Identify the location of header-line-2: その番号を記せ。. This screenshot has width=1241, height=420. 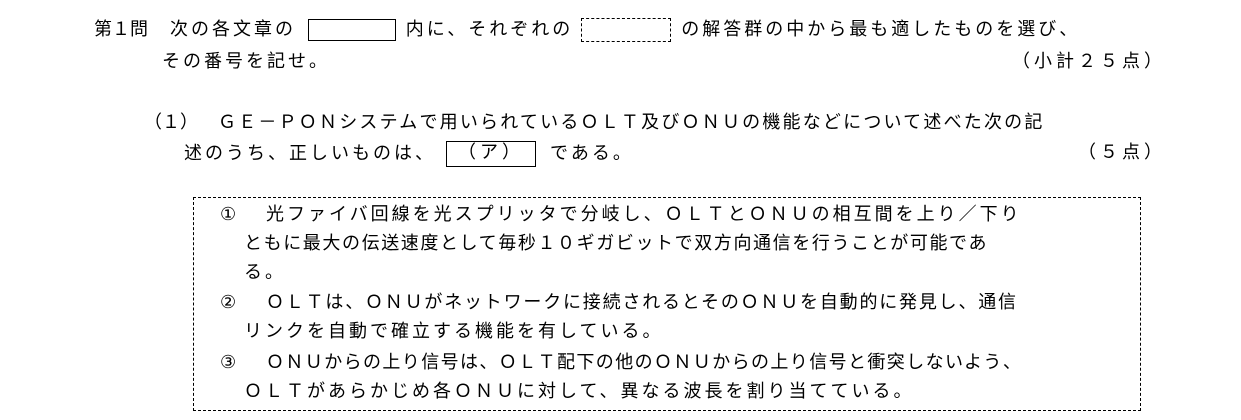
(246, 62).